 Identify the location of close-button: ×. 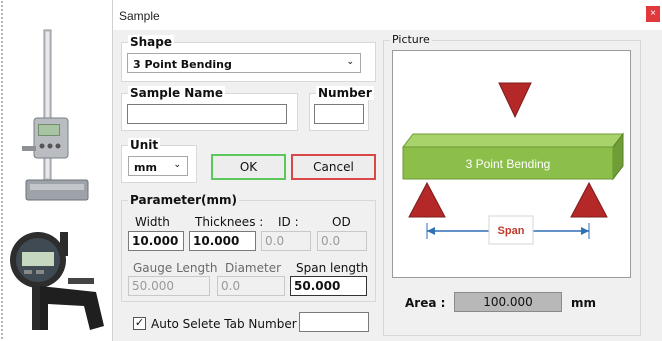
(653, 14).